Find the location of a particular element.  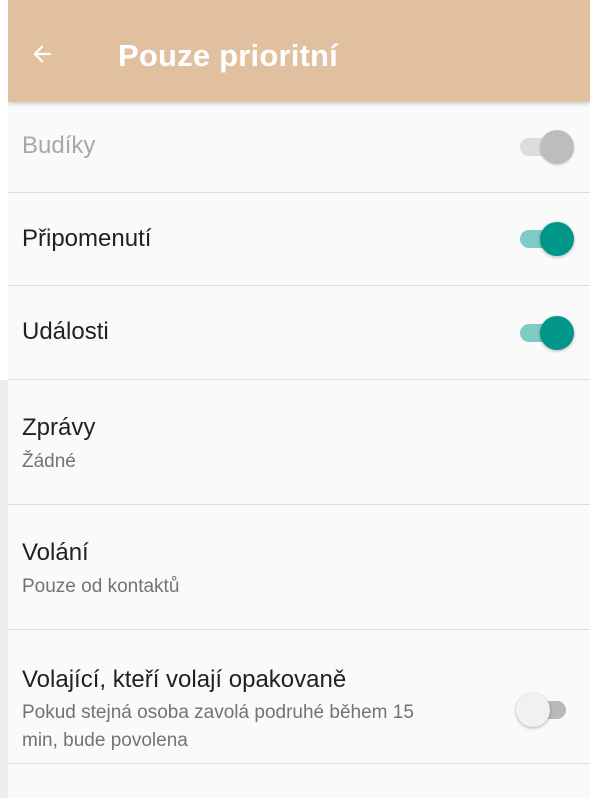

page-title: Pouze prioritní is located at coordinates (228, 55).